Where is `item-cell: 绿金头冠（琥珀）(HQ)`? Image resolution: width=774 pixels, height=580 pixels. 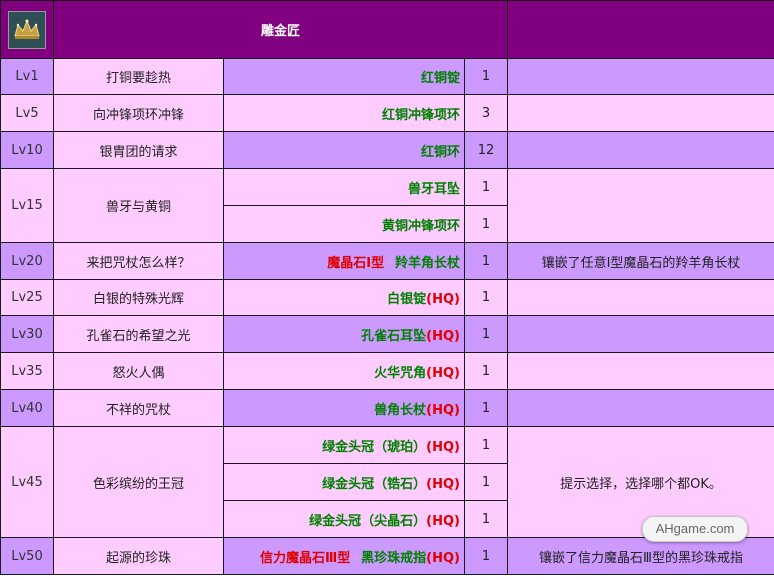
item-cell: 绿金头冠（琥珀）(HQ) is located at coordinates (344, 445).